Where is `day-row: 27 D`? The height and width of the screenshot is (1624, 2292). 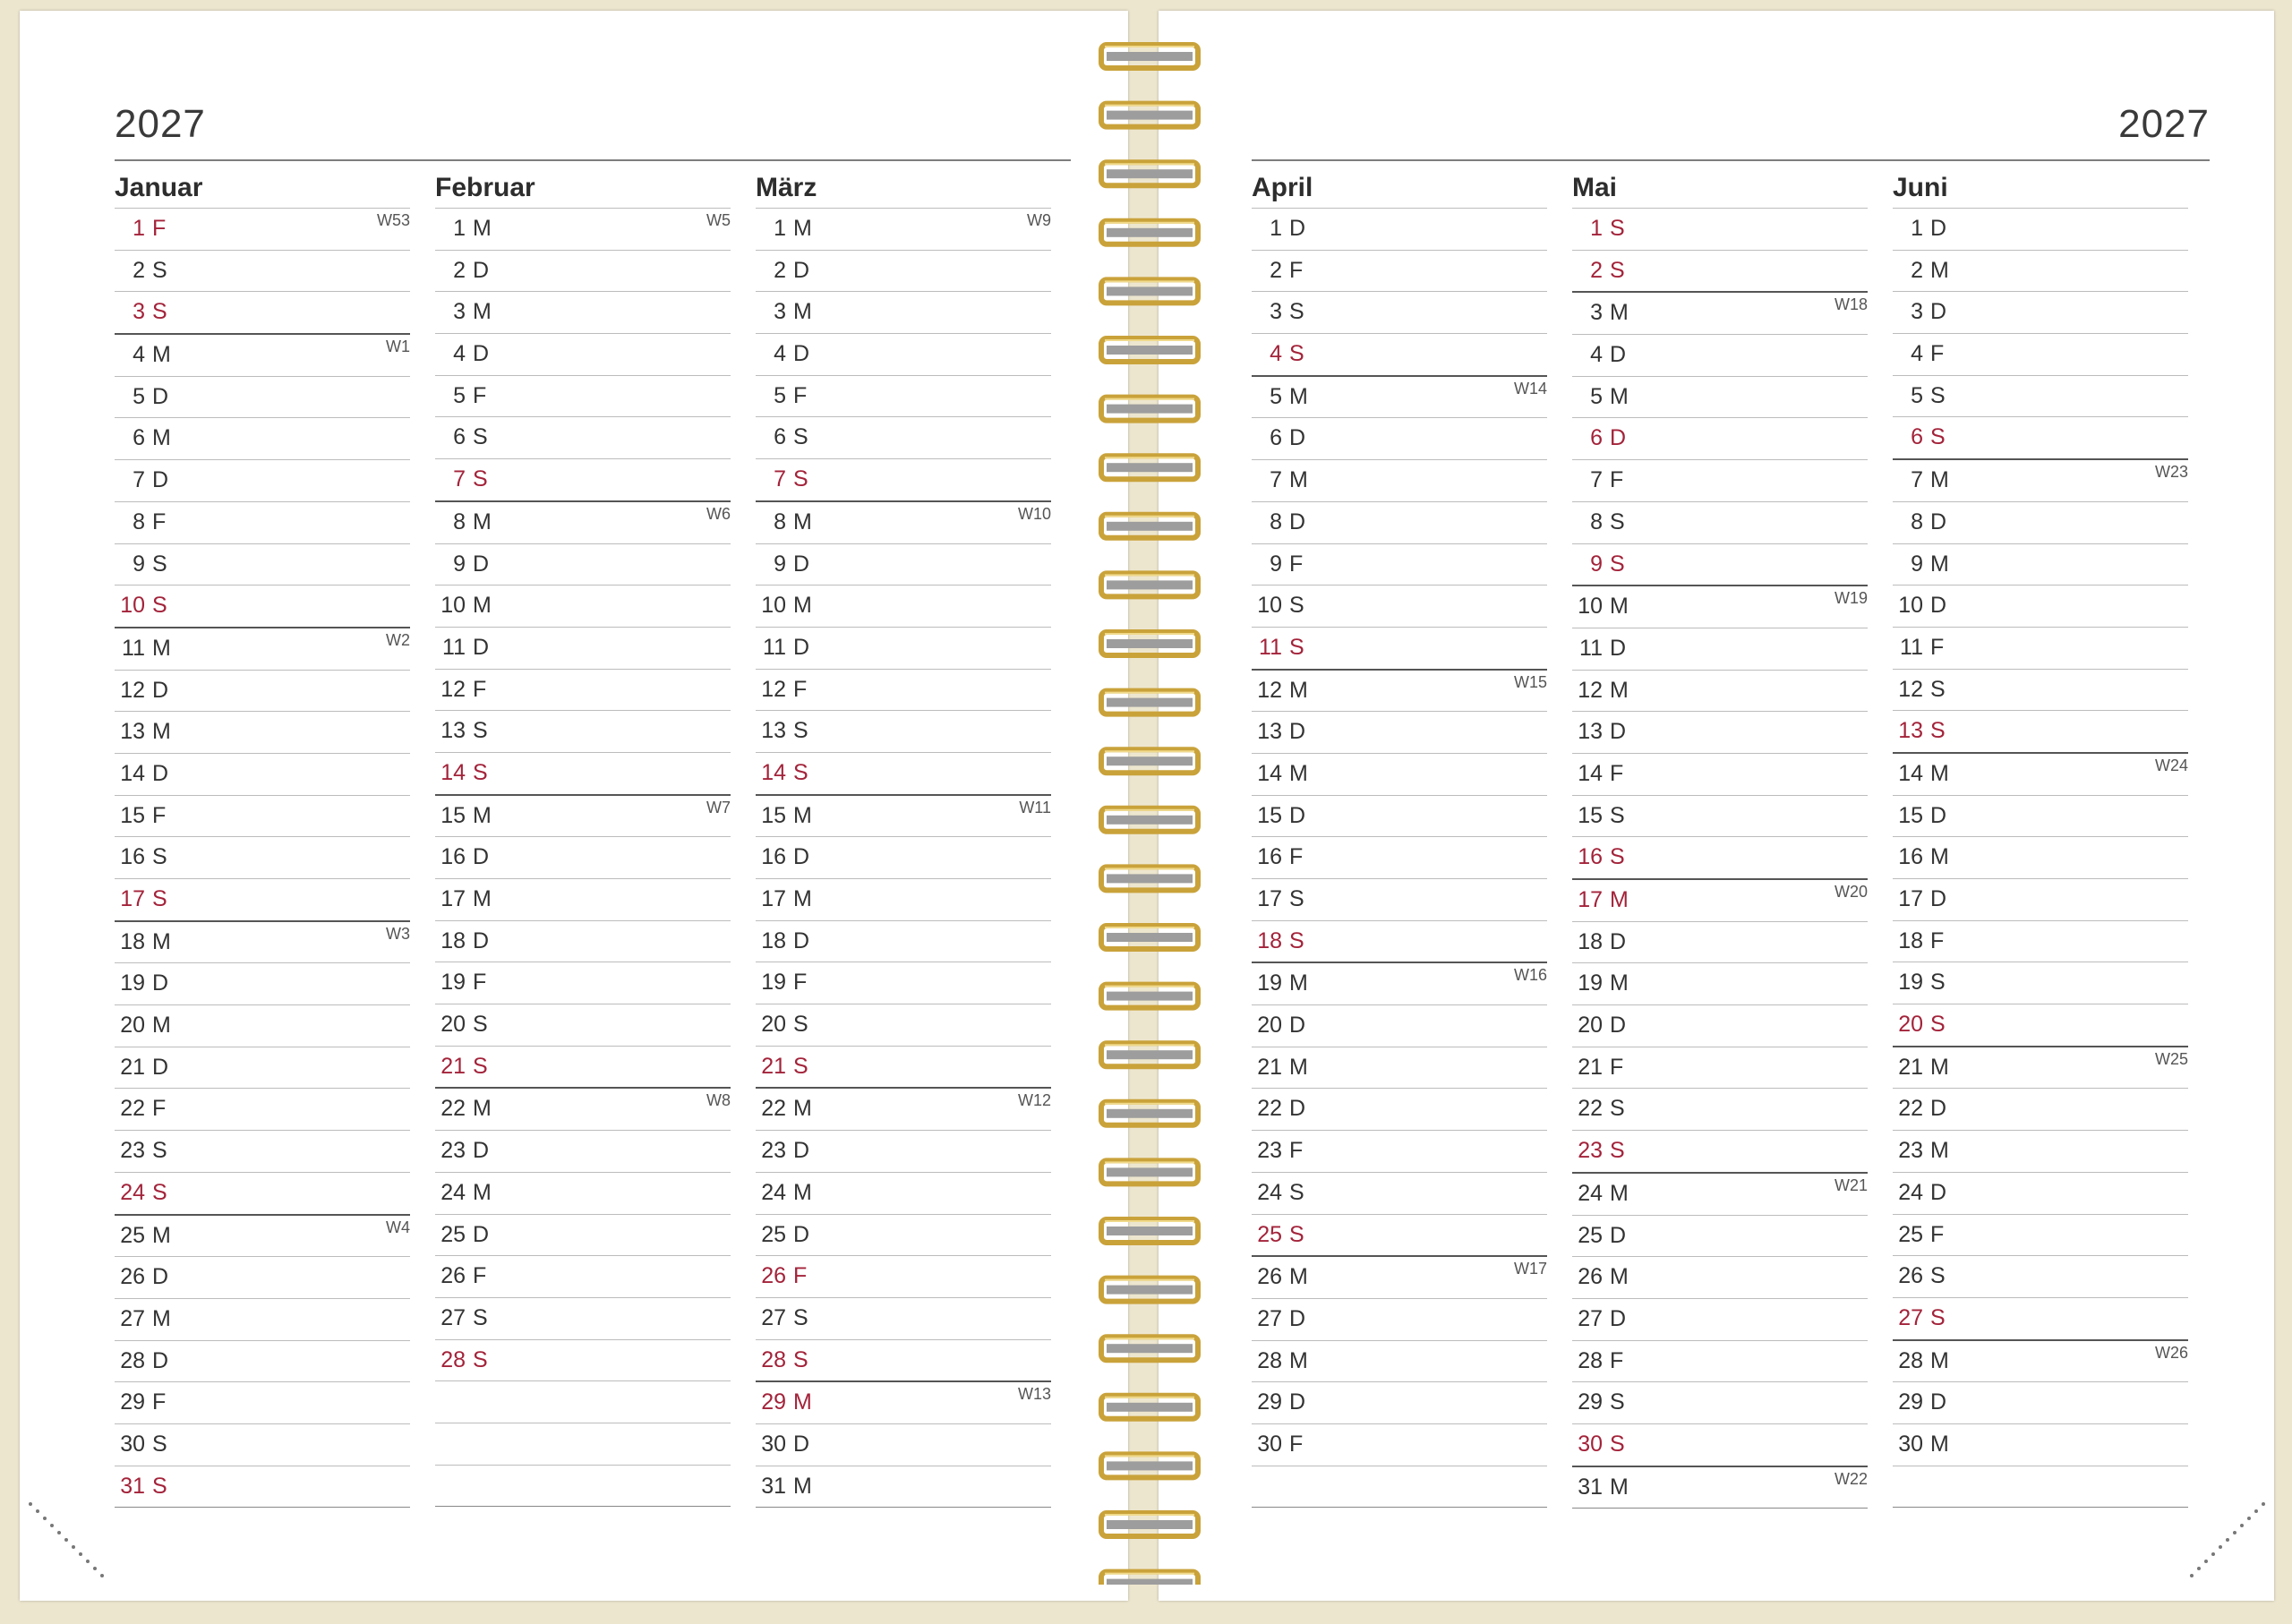 day-row: 27 D is located at coordinates (1720, 1318).